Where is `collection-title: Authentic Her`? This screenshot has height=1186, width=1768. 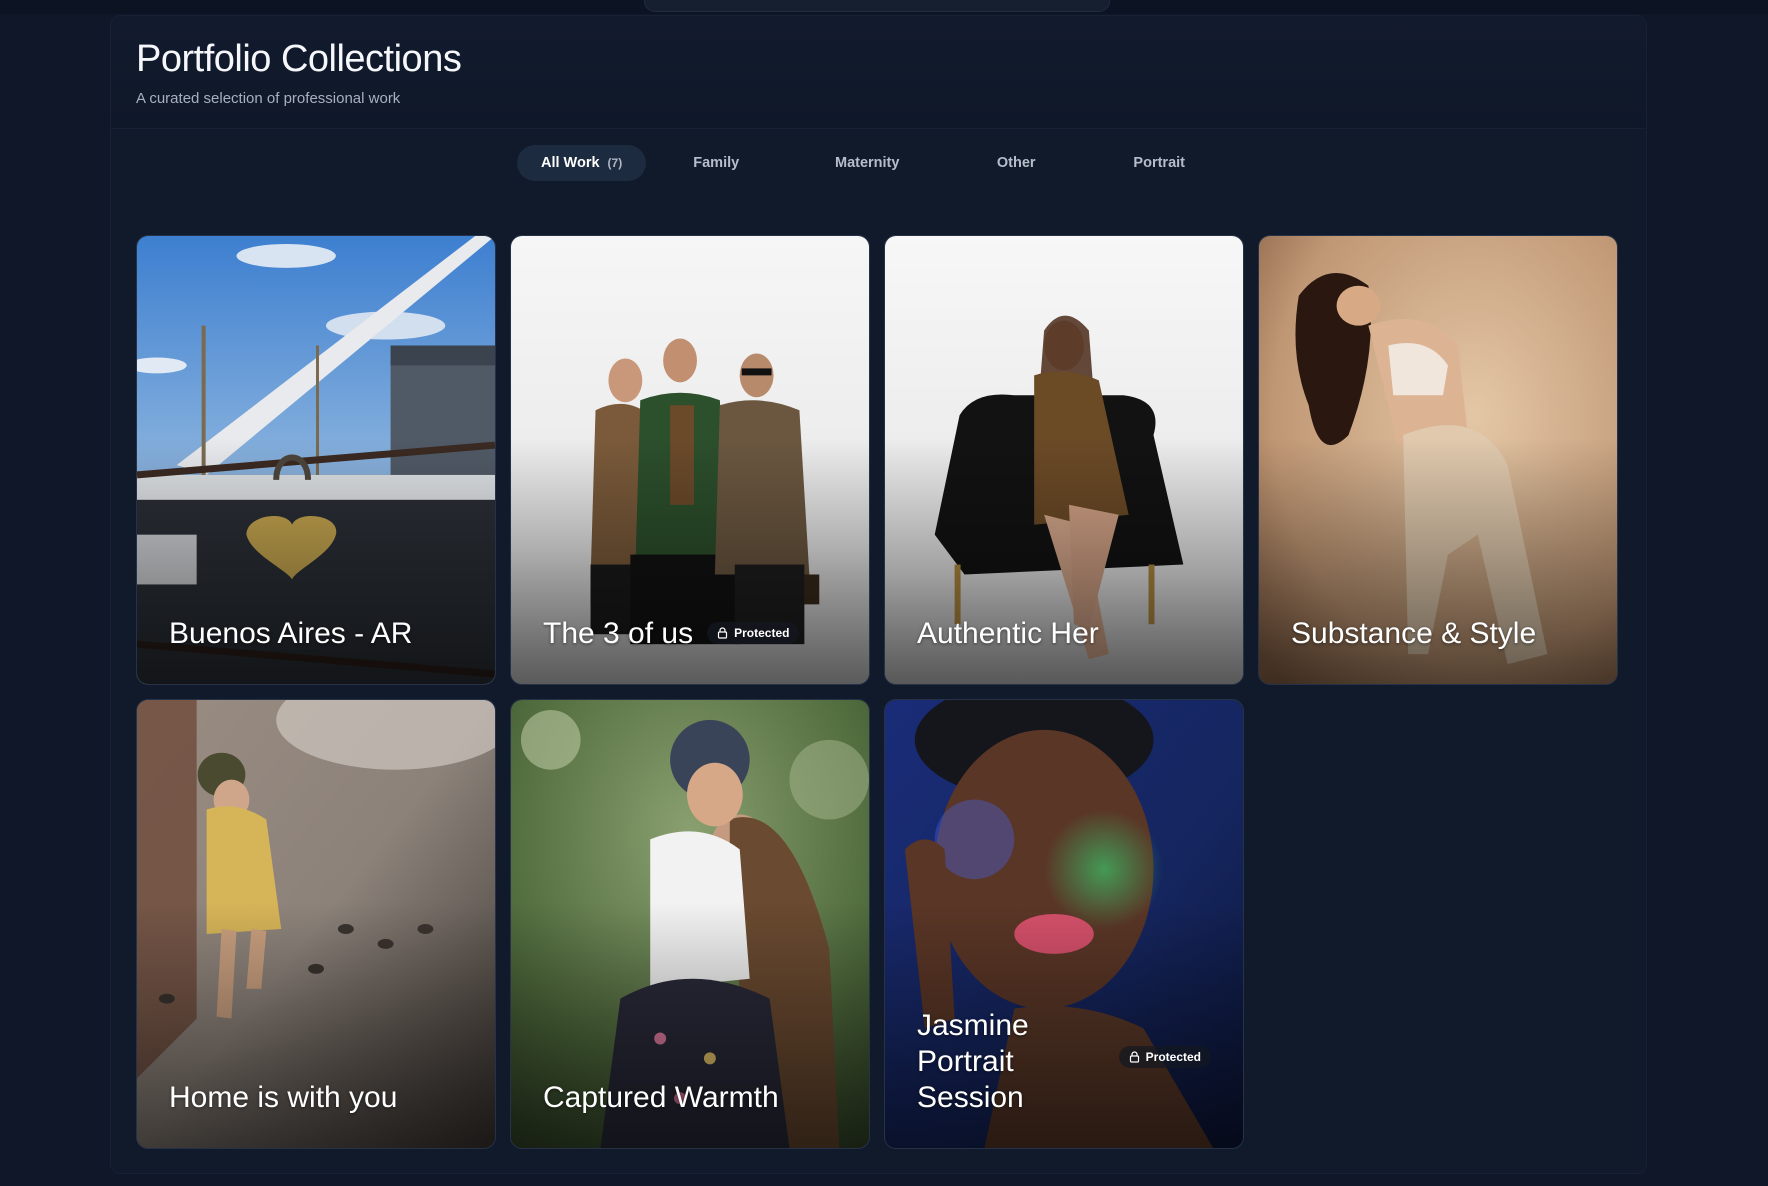
collection-title: Authentic Her is located at coordinates (1008, 633).